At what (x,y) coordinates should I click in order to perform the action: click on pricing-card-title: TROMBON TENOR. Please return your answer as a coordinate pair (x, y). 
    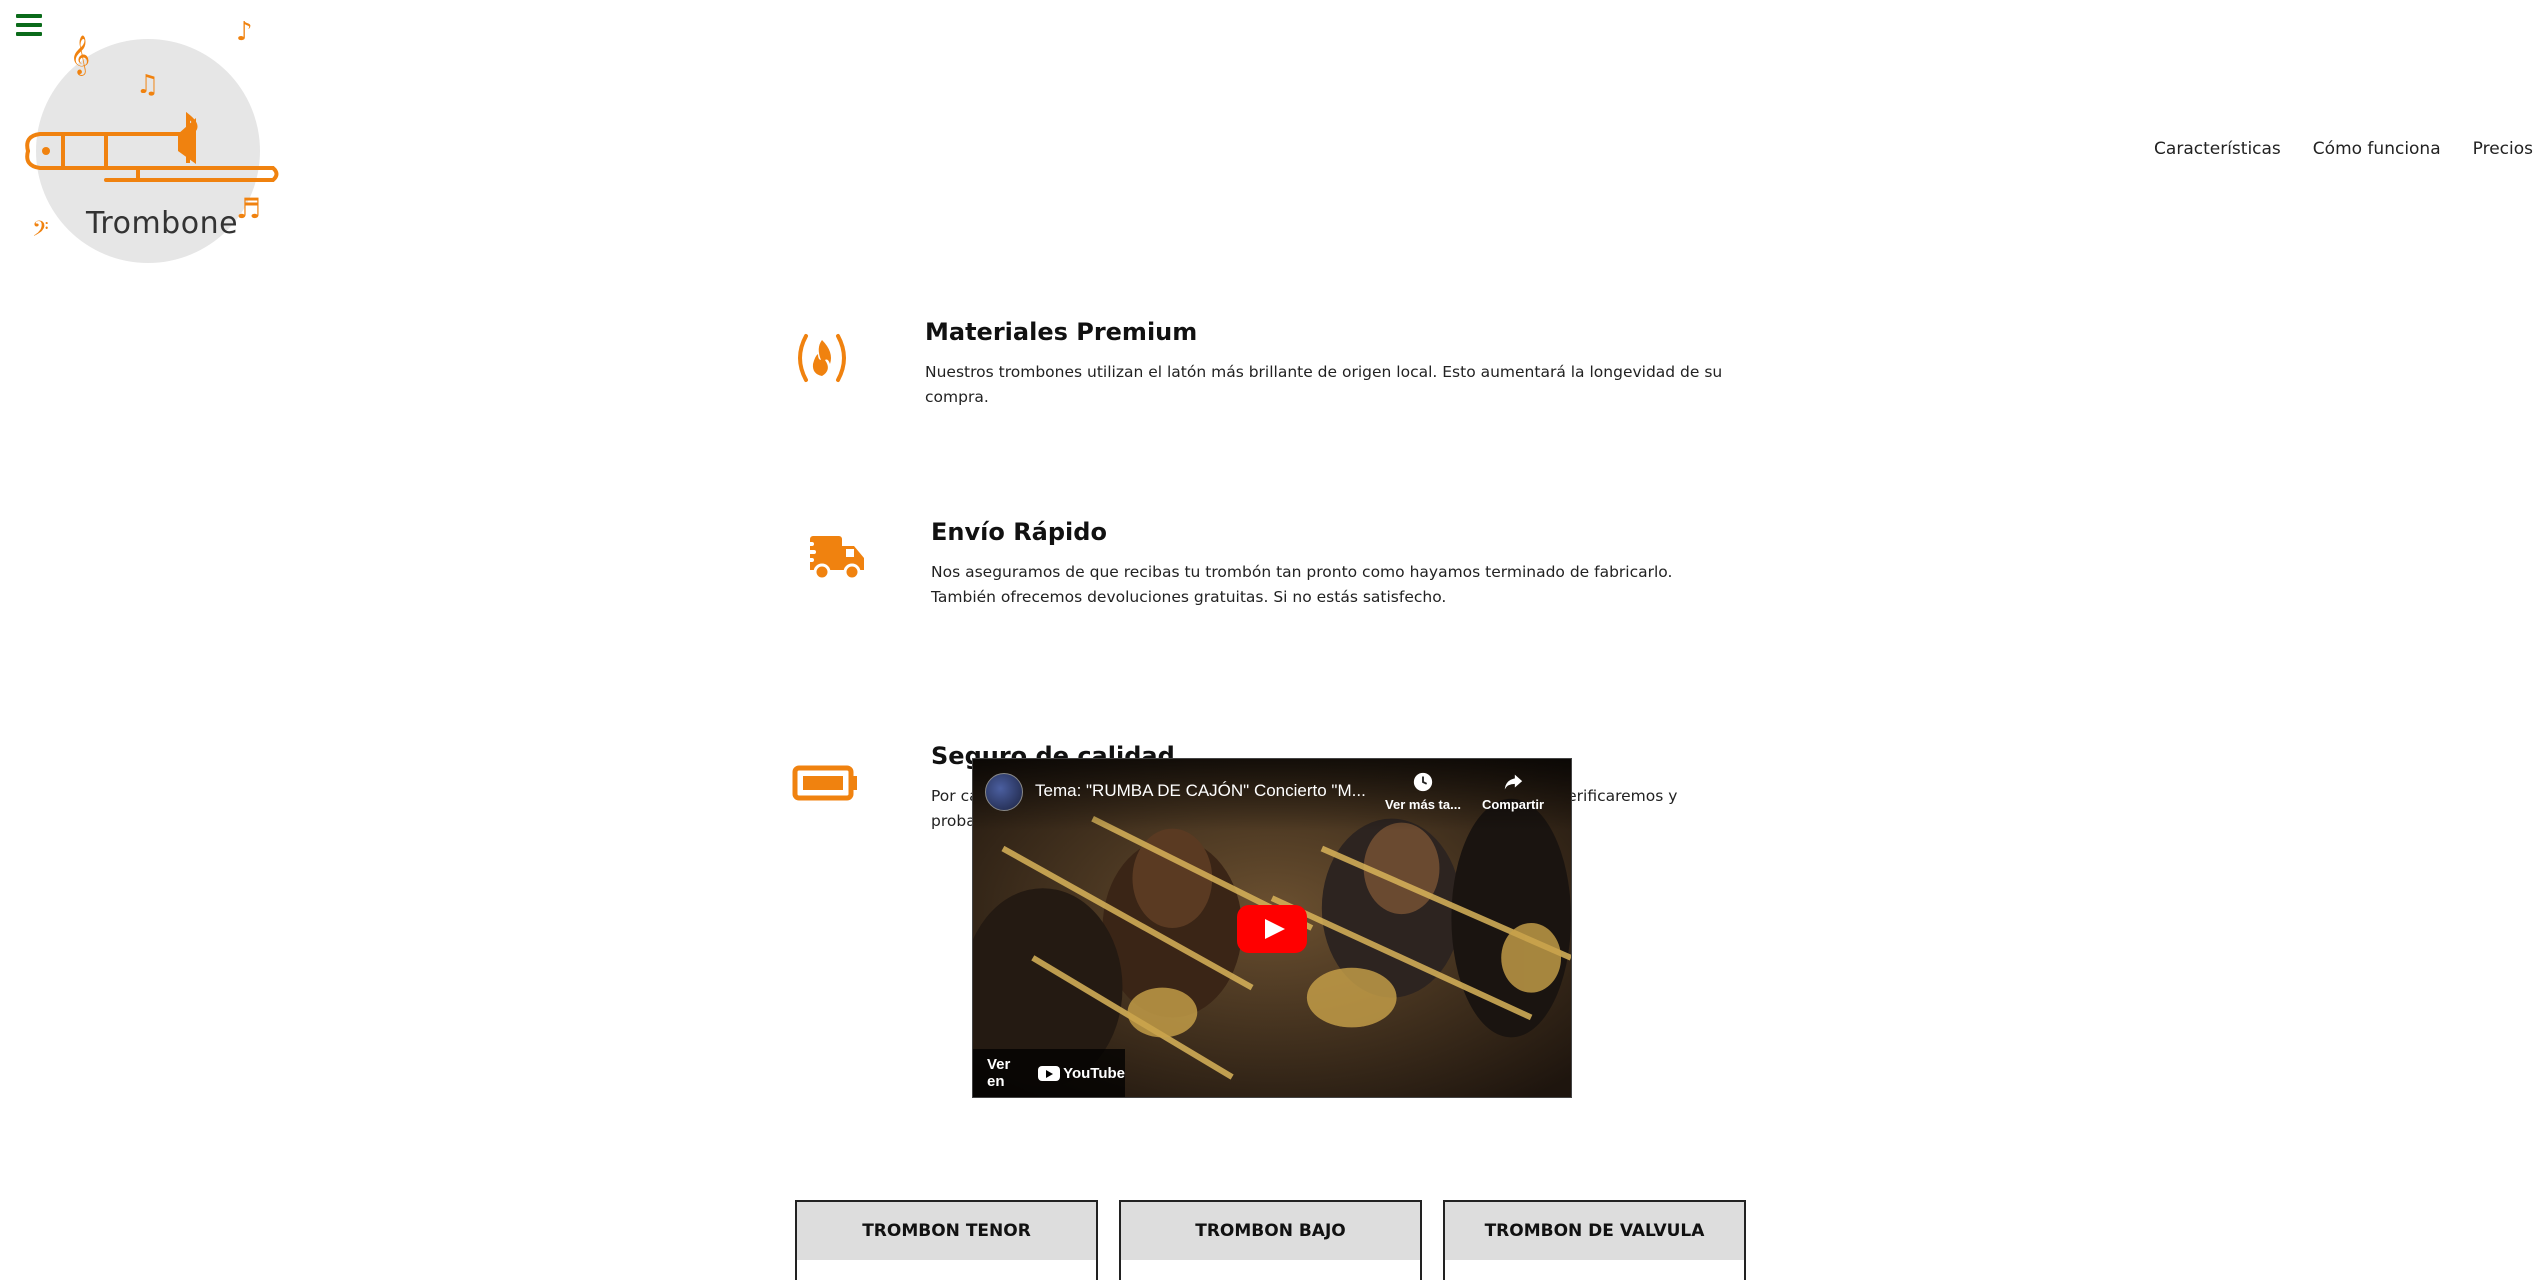
    Looking at the image, I should click on (946, 1231).